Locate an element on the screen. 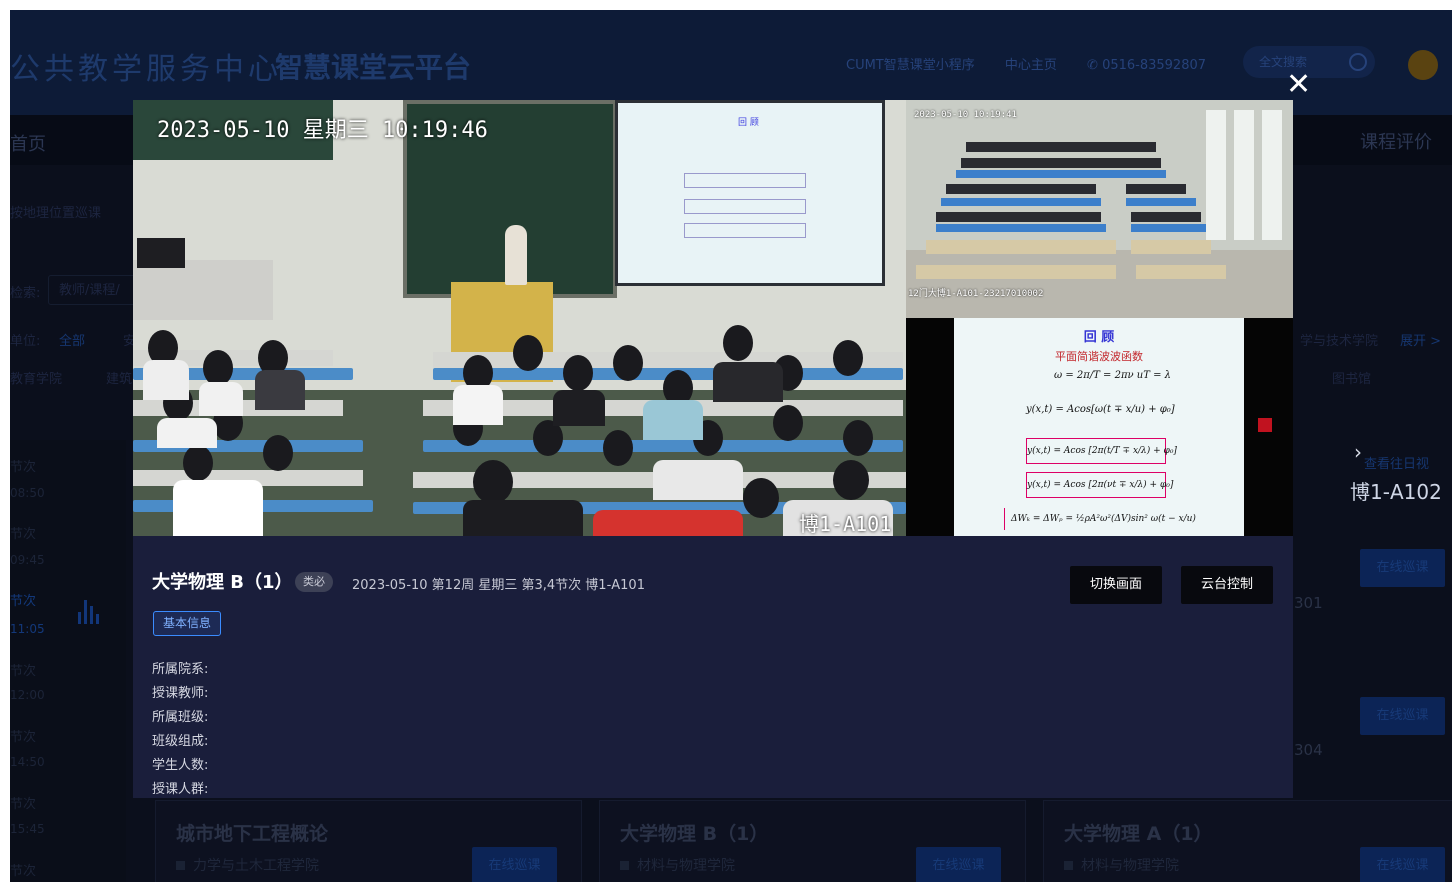 This screenshot has width=1452, height=882. teacher is located at coordinates (516, 255).